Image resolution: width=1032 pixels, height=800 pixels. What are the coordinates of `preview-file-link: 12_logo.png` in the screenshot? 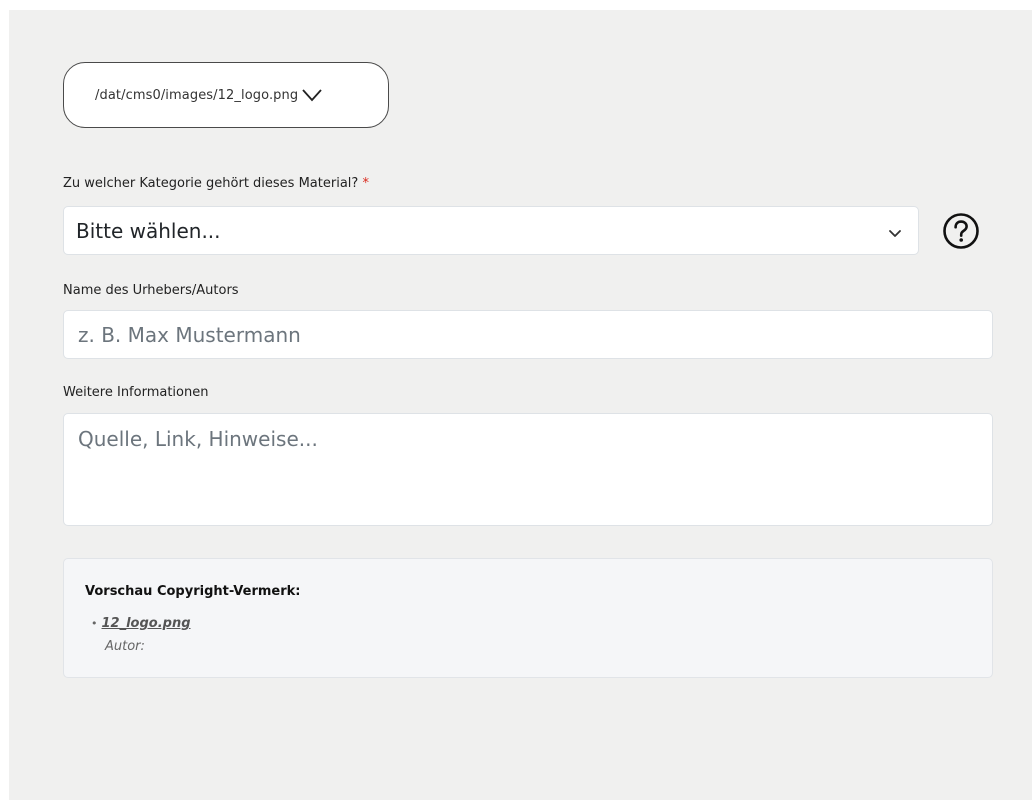 It's located at (146, 623).